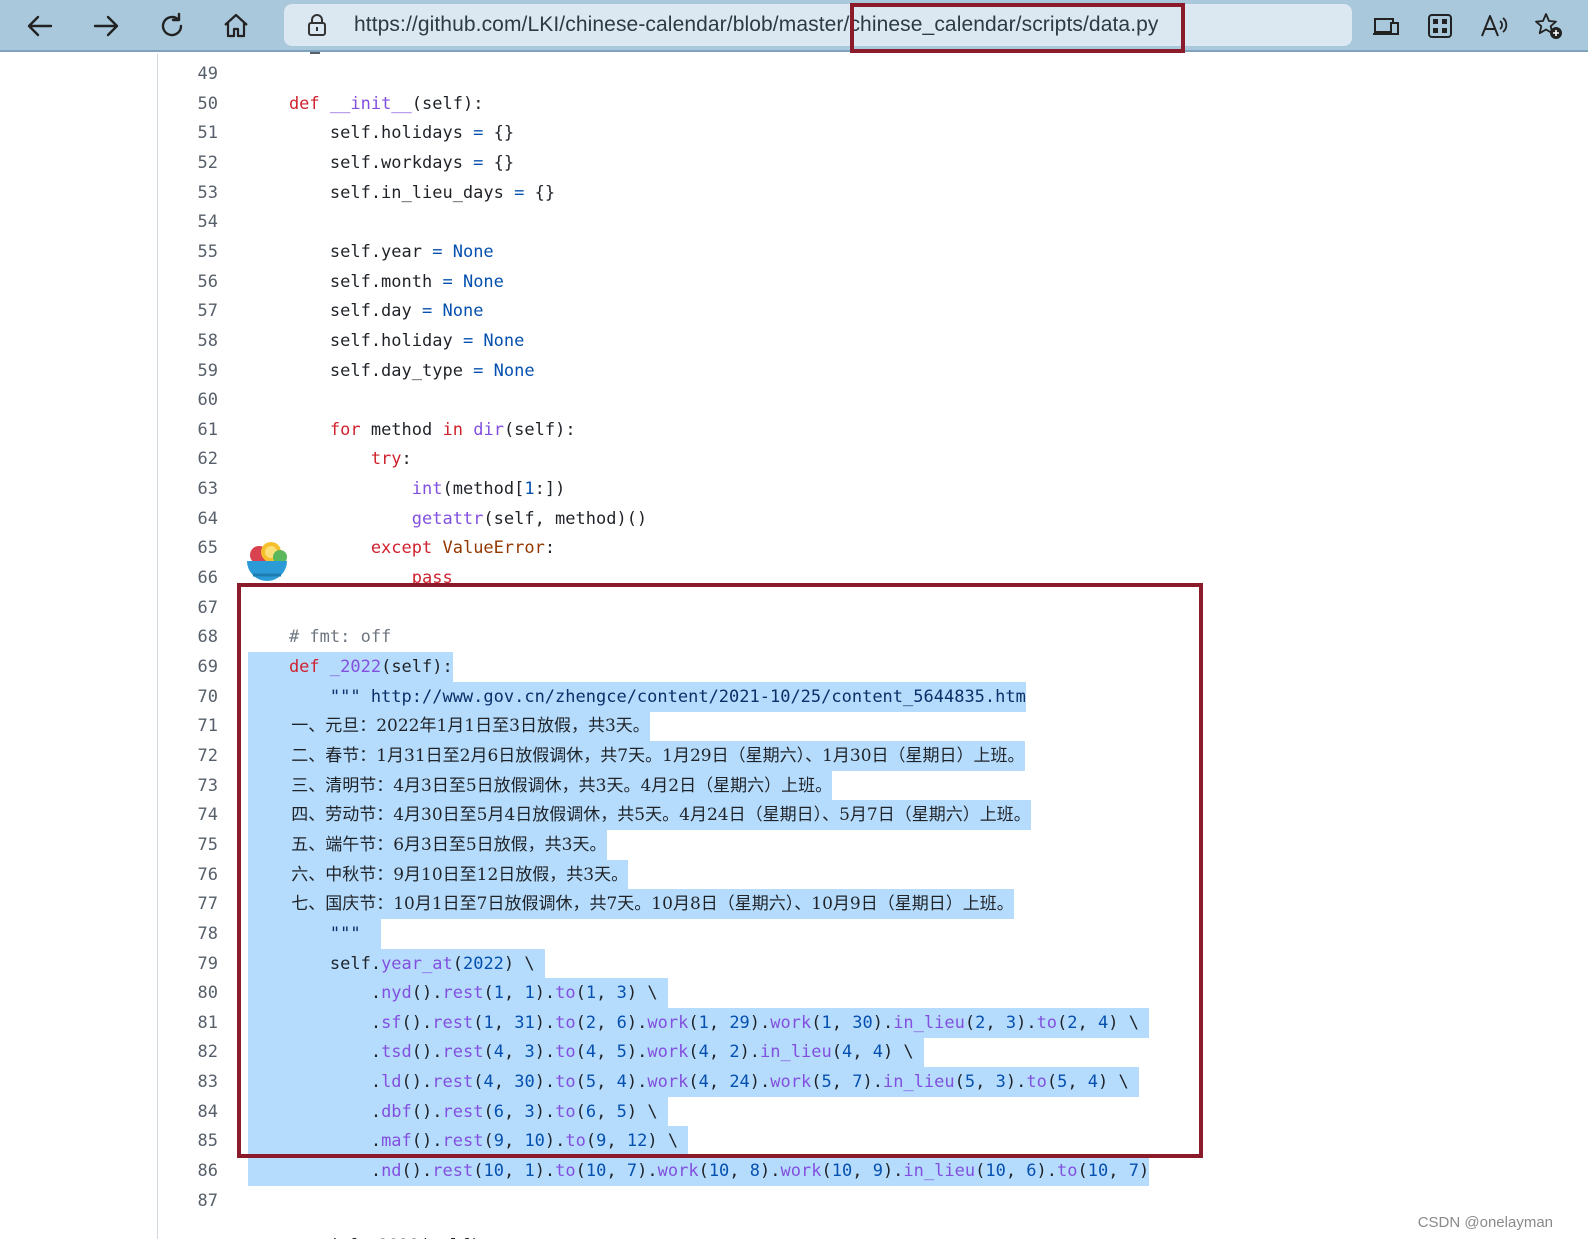  Describe the element at coordinates (427, 993) in the screenshot. I see `code-token: ().` at that location.